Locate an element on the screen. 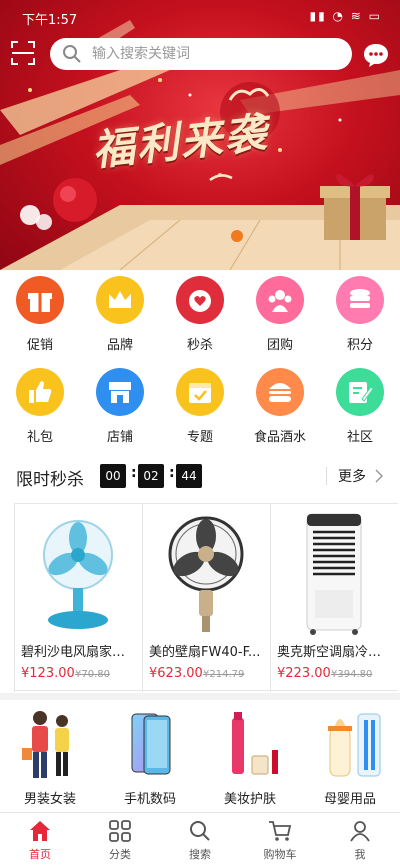  store-icon is located at coordinates (120, 392).